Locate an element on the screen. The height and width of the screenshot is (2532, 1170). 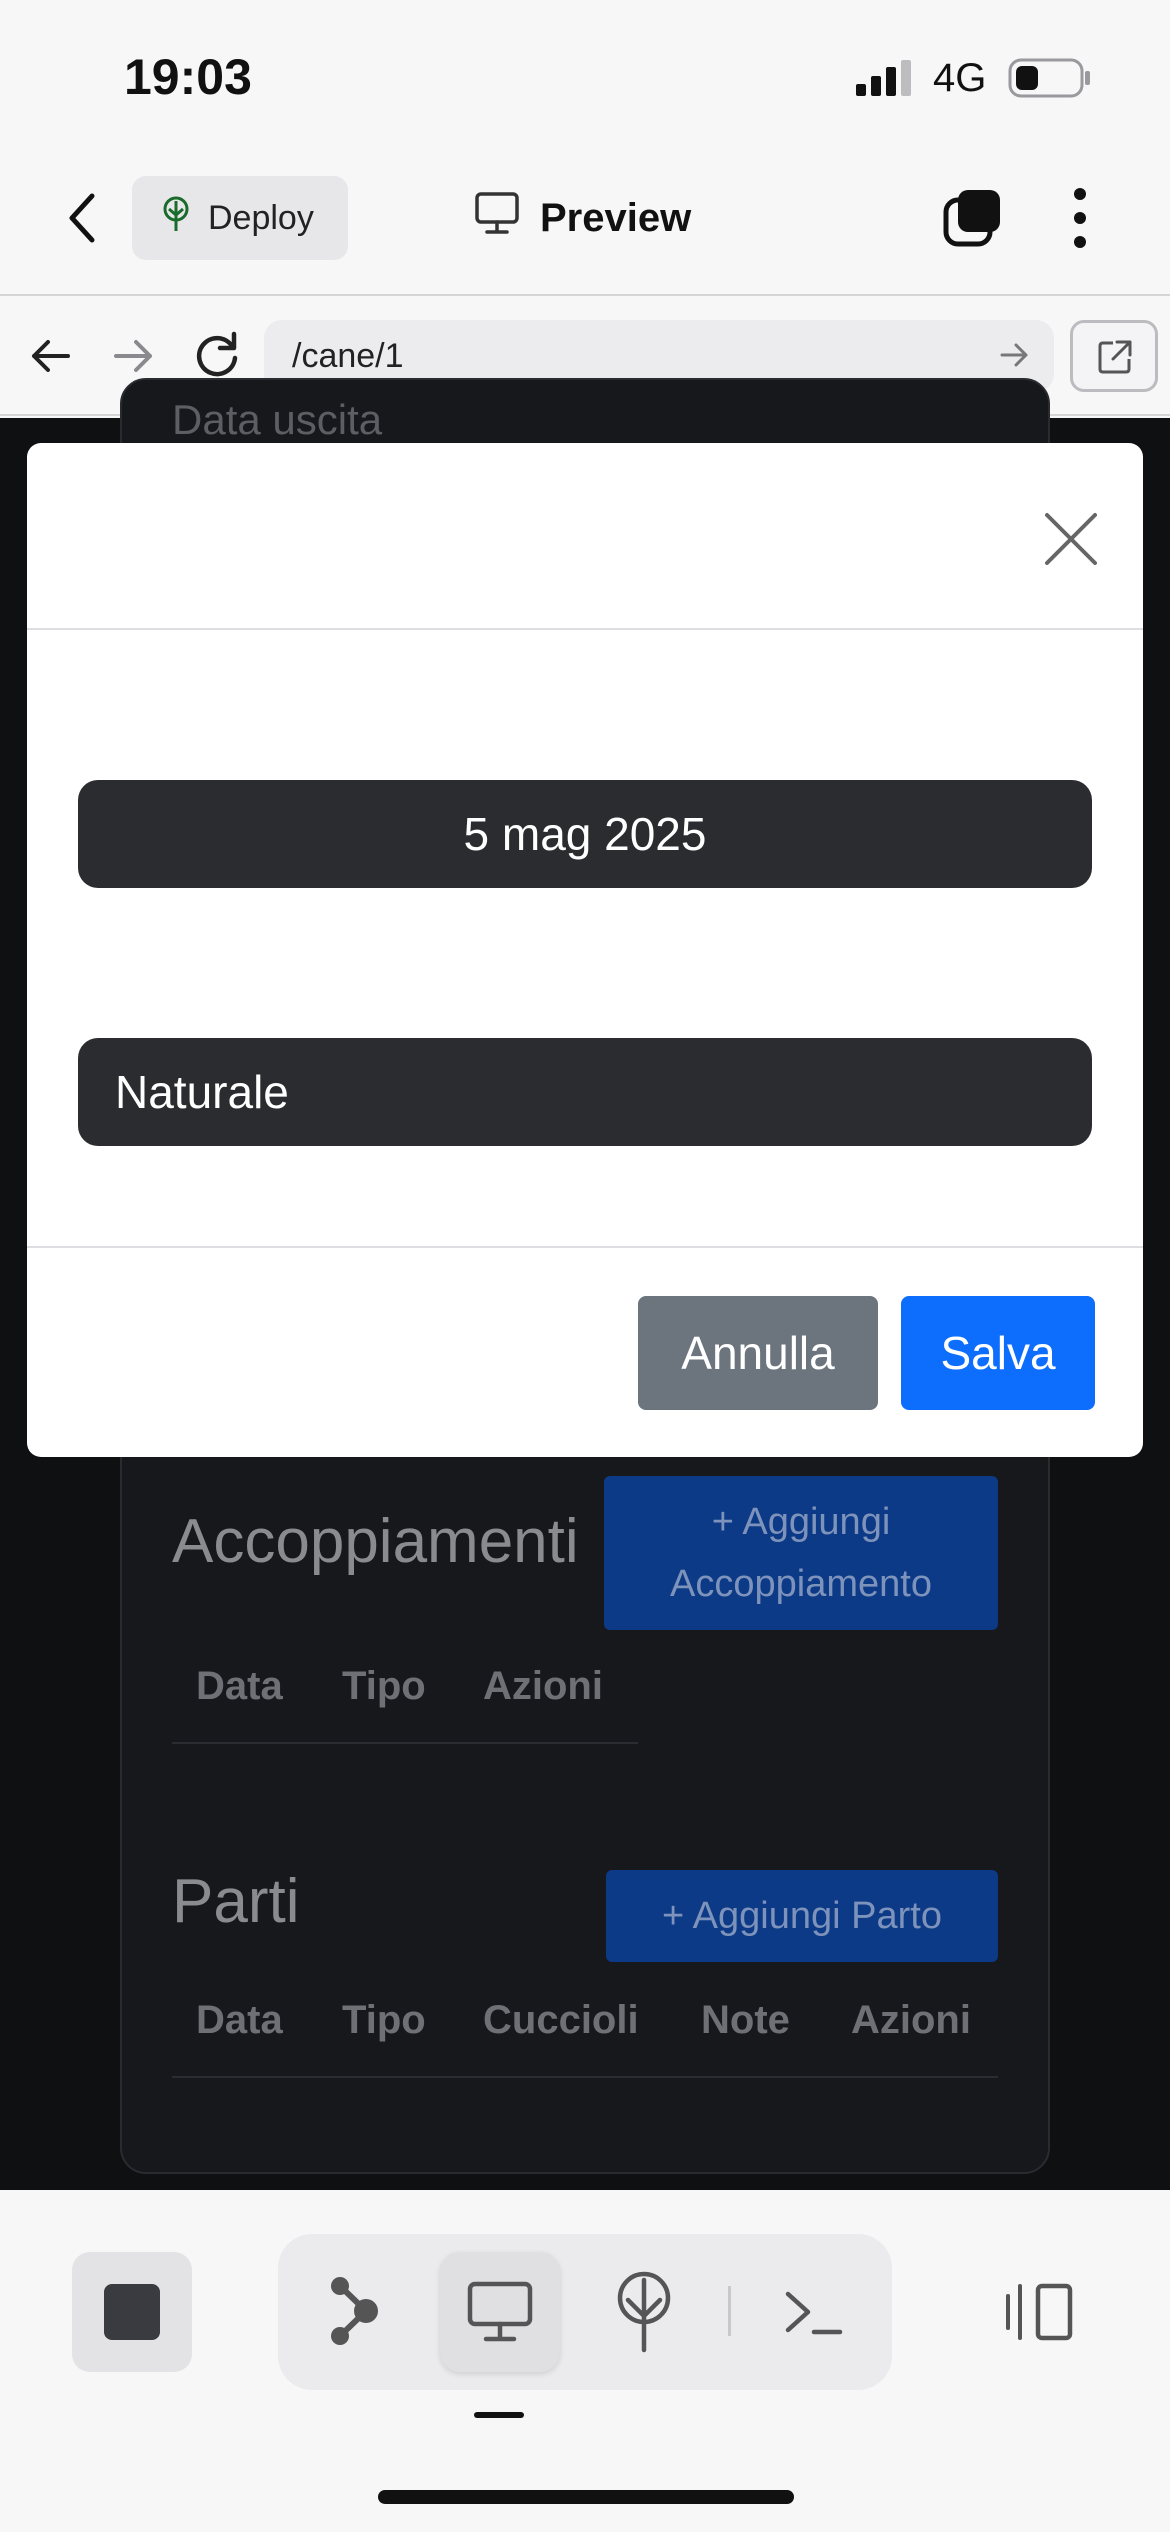
deploy-icon is located at coordinates (644, 2314).